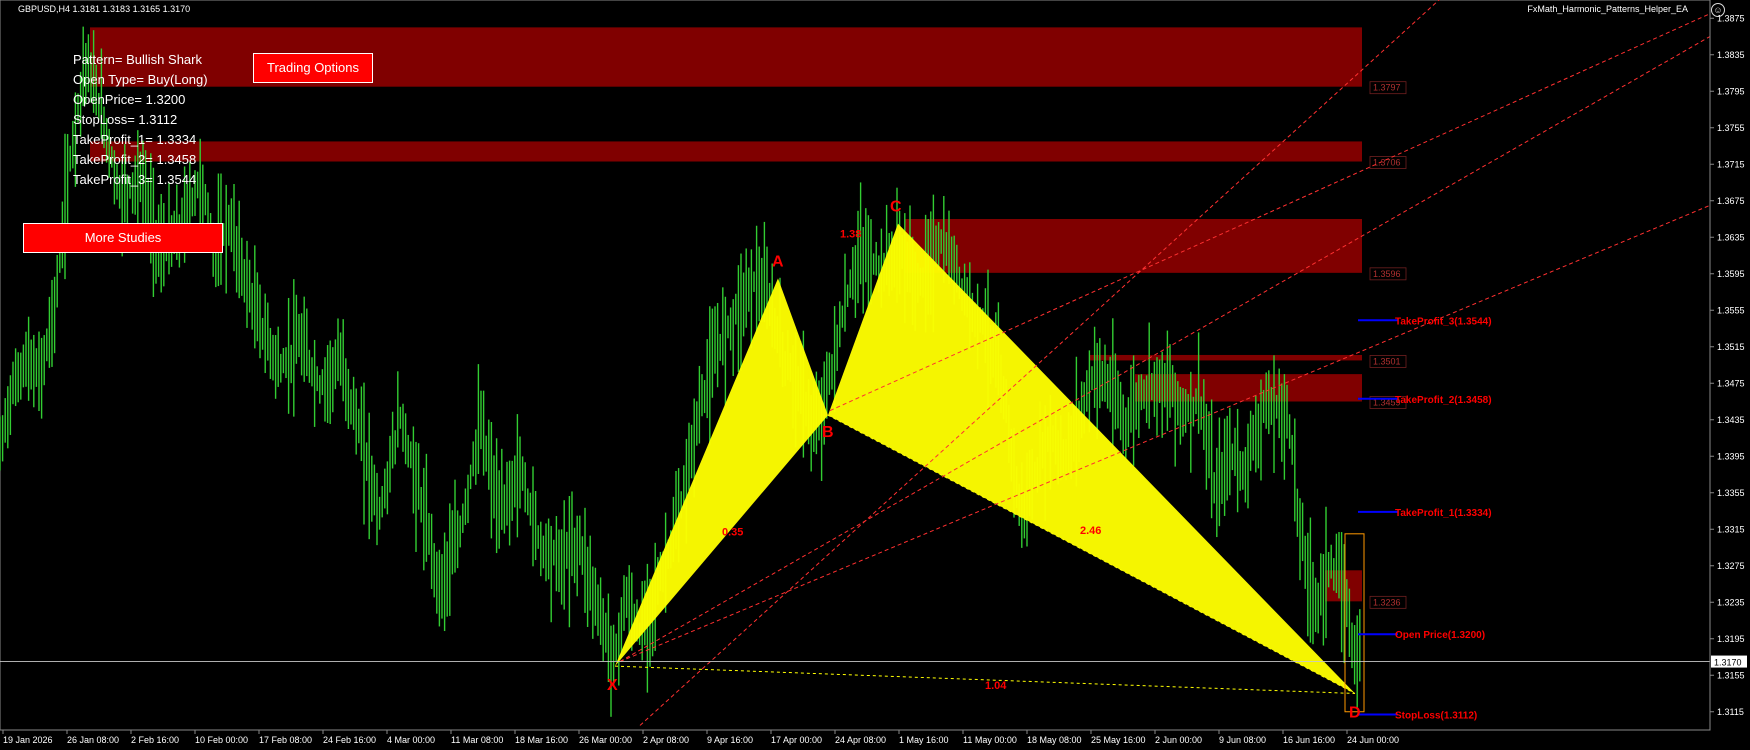  I want to click on price-tick-label: 1.3675, so click(1731, 201).